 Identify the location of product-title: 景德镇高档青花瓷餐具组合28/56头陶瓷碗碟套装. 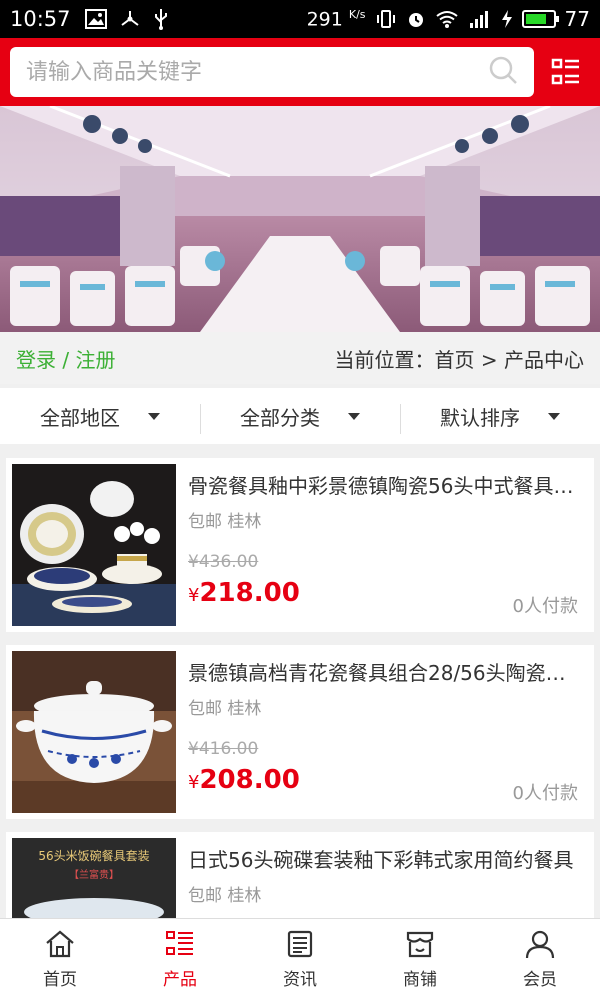
(383, 671).